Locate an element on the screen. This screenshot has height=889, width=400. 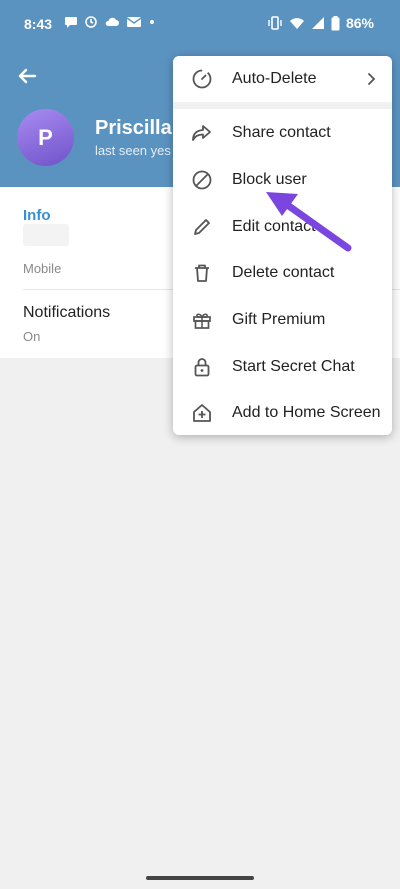
menu-separator is located at coordinates (282, 105).